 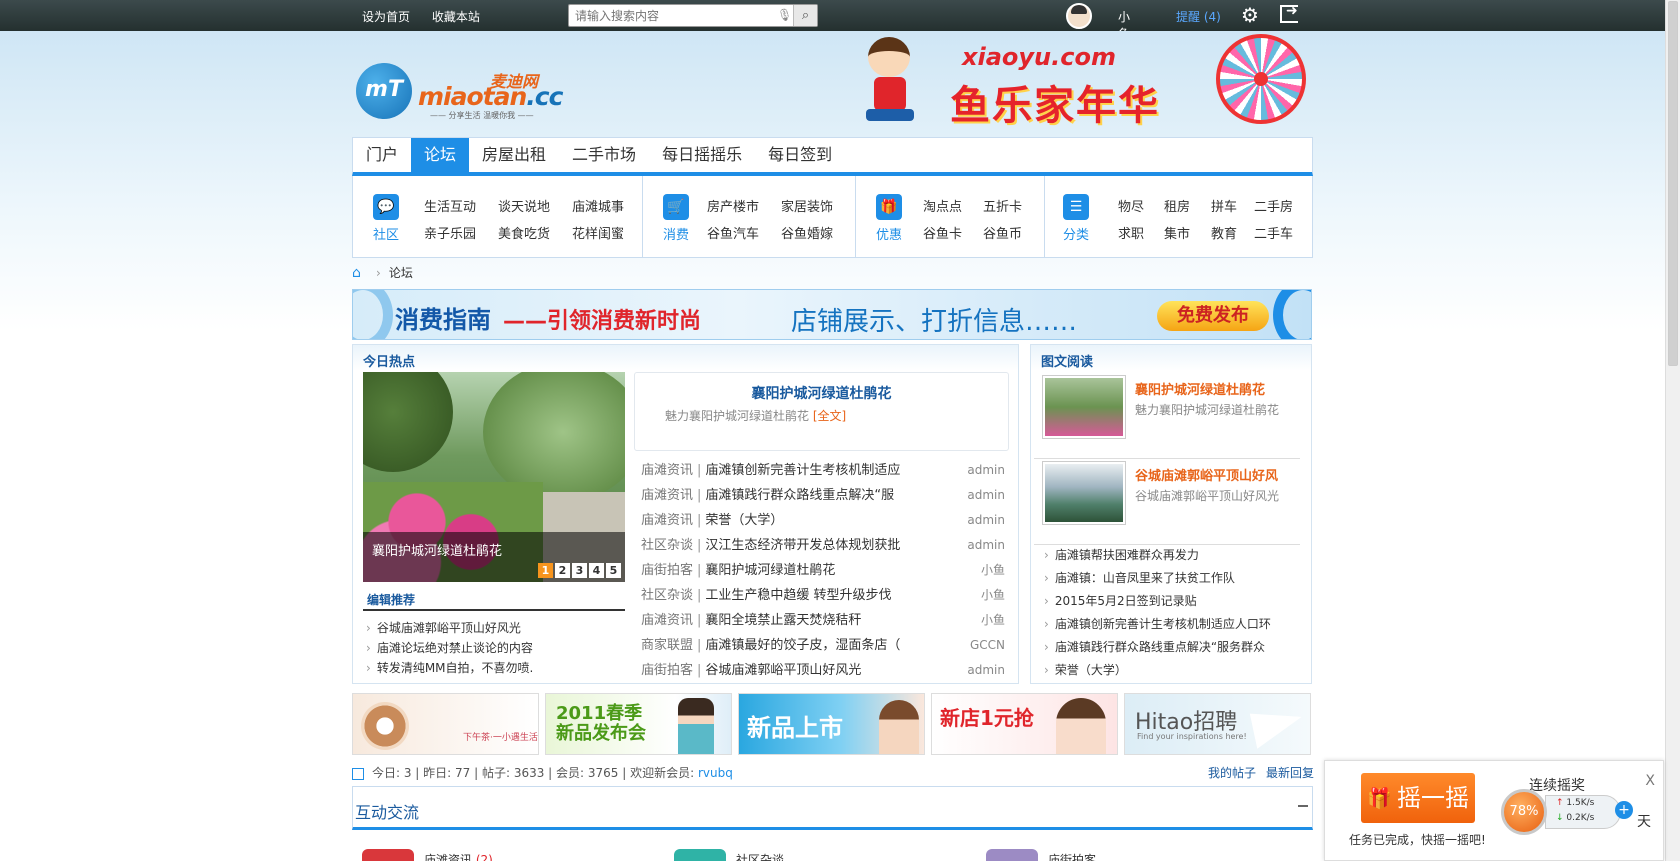 I want to click on site-logo: mT 麦迪网 miaotan.cc —— 分享生活 温暖你我 ——, so click(x=459, y=91).